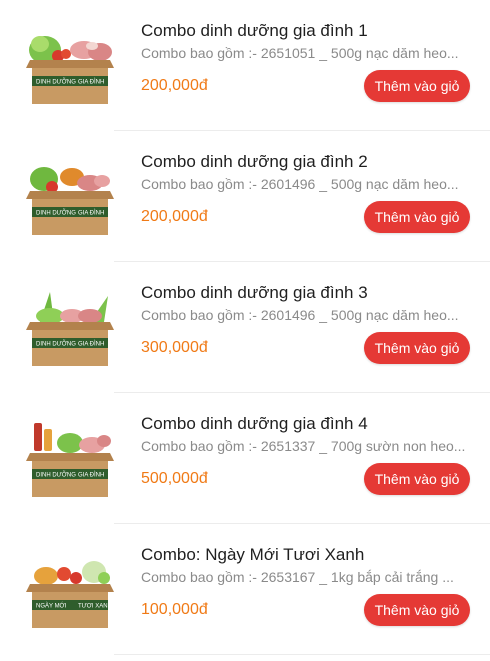  Describe the element at coordinates (254, 31) in the screenshot. I see `product-title: Combo dinh dưỡng gia đình 1` at that location.